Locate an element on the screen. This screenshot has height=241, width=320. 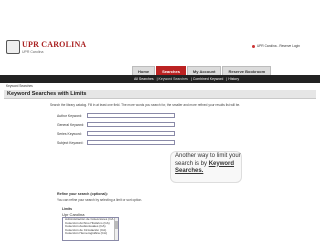
brand-name: UPR CAROLINA is located at coordinates (54, 44).